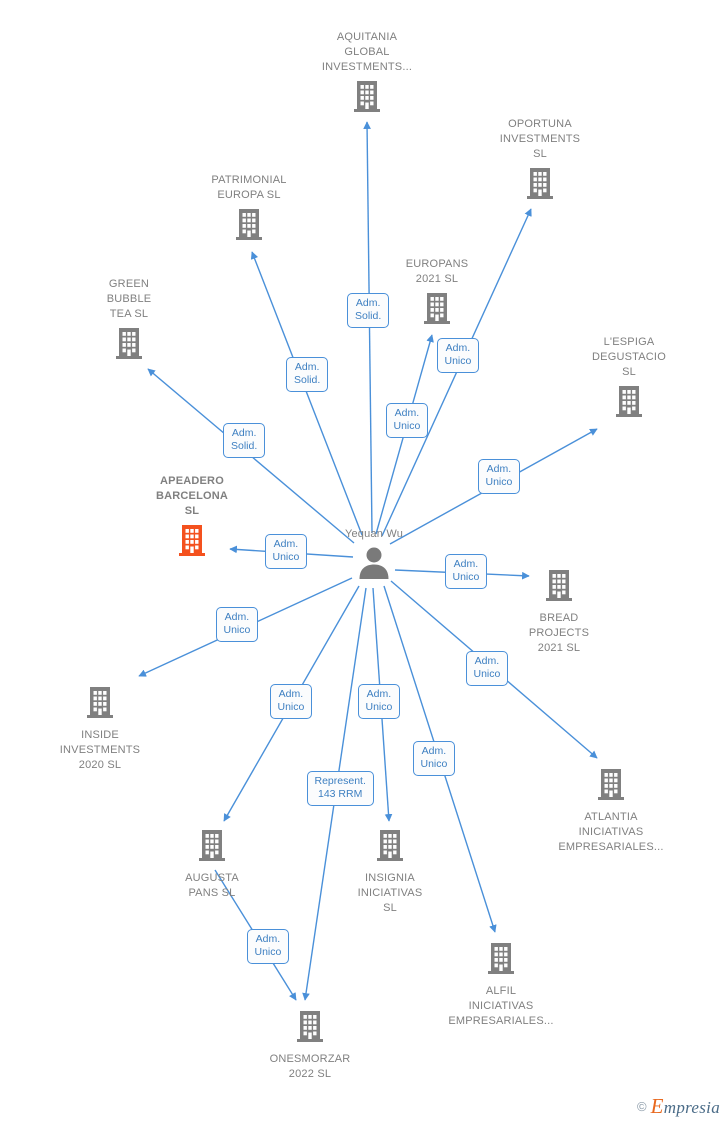 Image resolution: width=728 pixels, height=1125 pixels. What do you see at coordinates (310, 1066) in the screenshot?
I see `company-node-label-onesmorzar: ONESMORZAR 2022 SL` at bounding box center [310, 1066].